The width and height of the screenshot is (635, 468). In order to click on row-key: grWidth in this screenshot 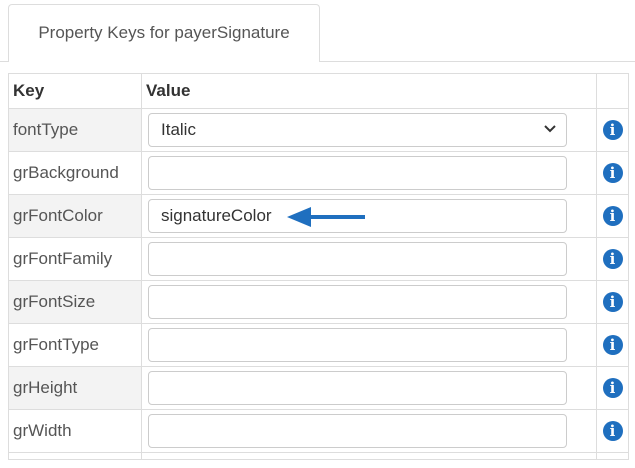, I will do `click(75, 431)`.